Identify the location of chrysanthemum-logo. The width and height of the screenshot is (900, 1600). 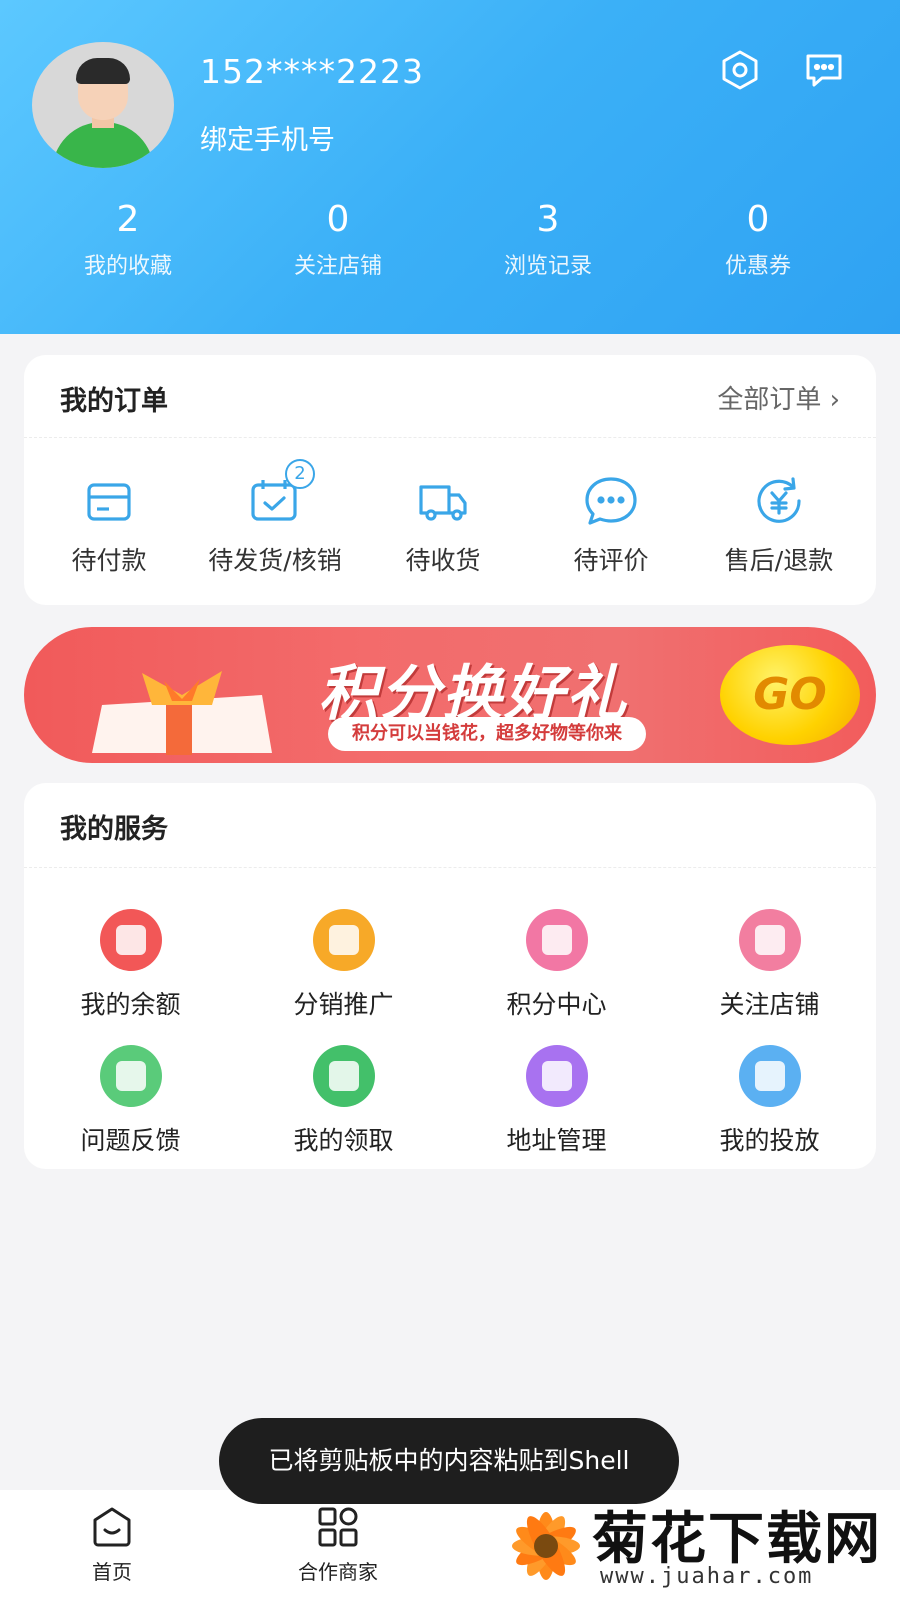
(546, 1546).